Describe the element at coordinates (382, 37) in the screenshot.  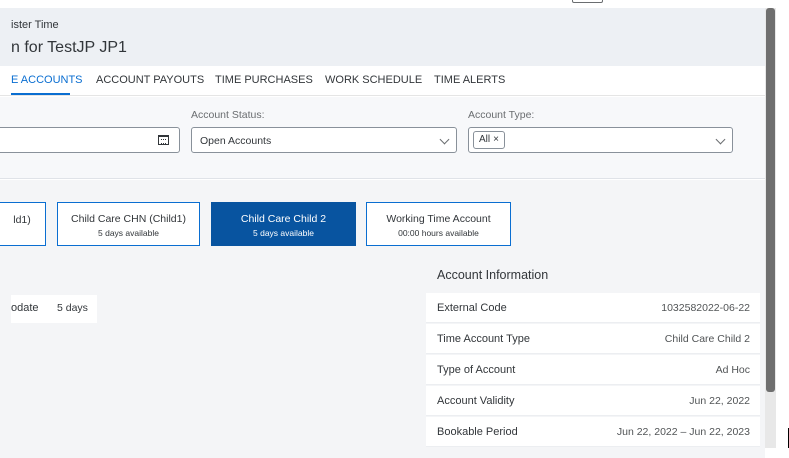
I see `page-header: ister Time n for TestJP JP1` at that location.